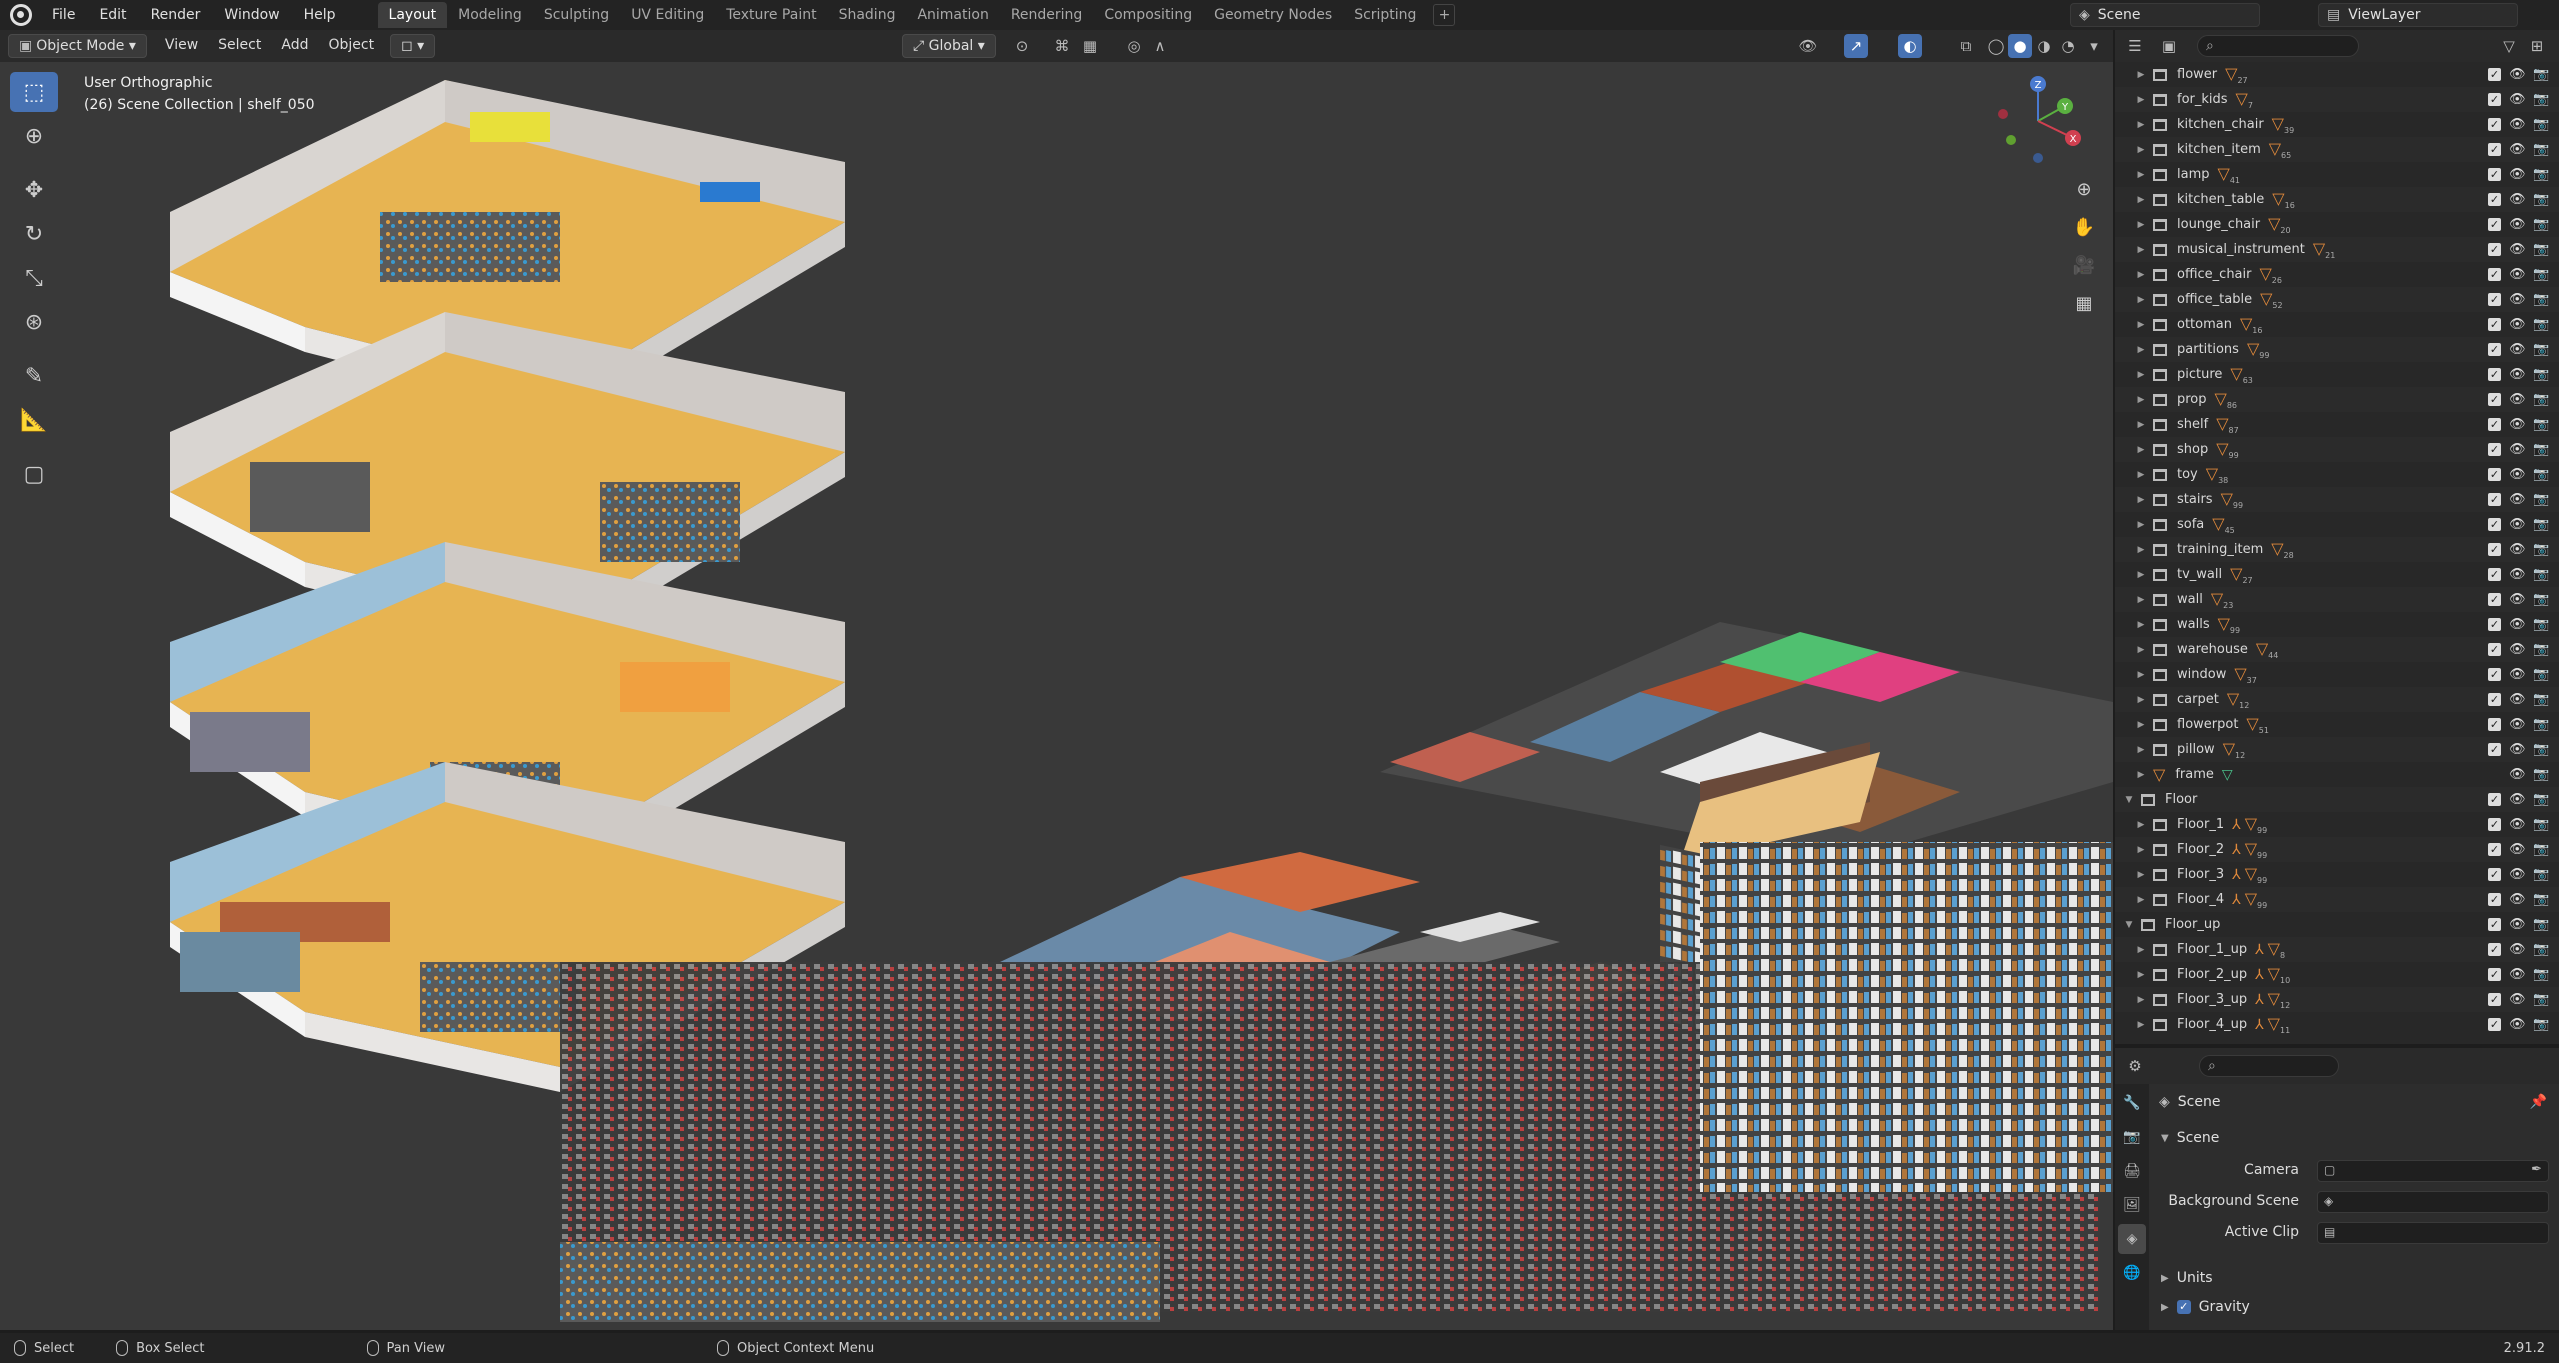 The image size is (2559, 1363). What do you see at coordinates (2132, 1137) in the screenshot?
I see `render-tab-icon: 📷` at bounding box center [2132, 1137].